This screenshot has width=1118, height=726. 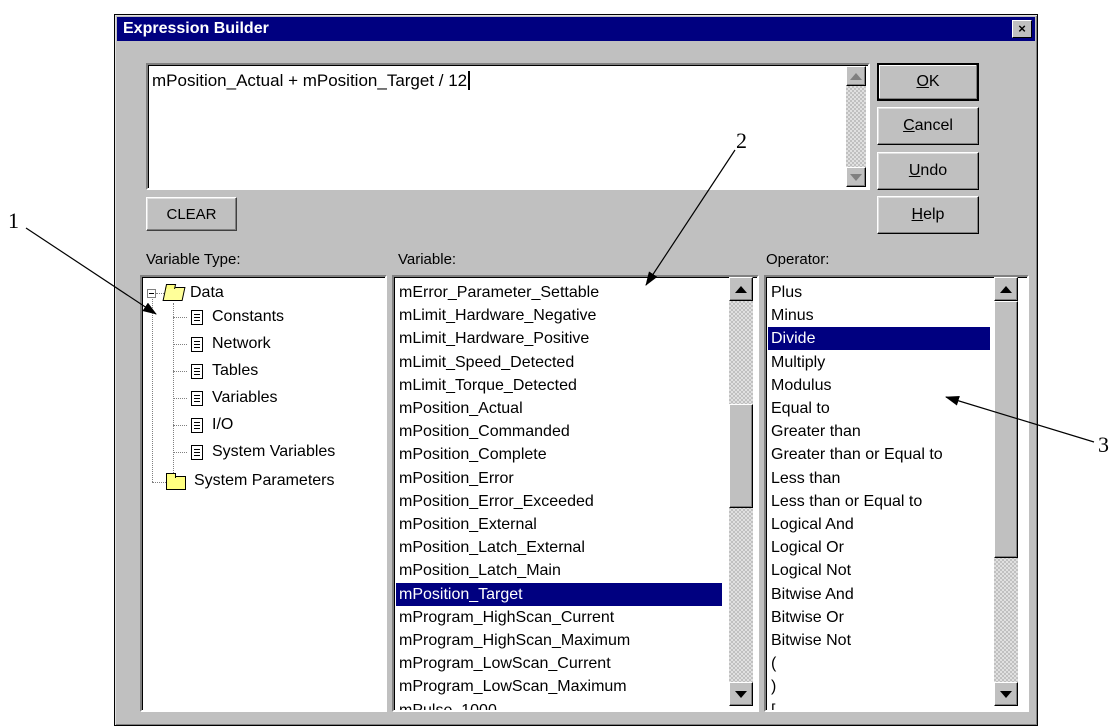 I want to click on callout-3-arrow, so click(x=1020, y=419).